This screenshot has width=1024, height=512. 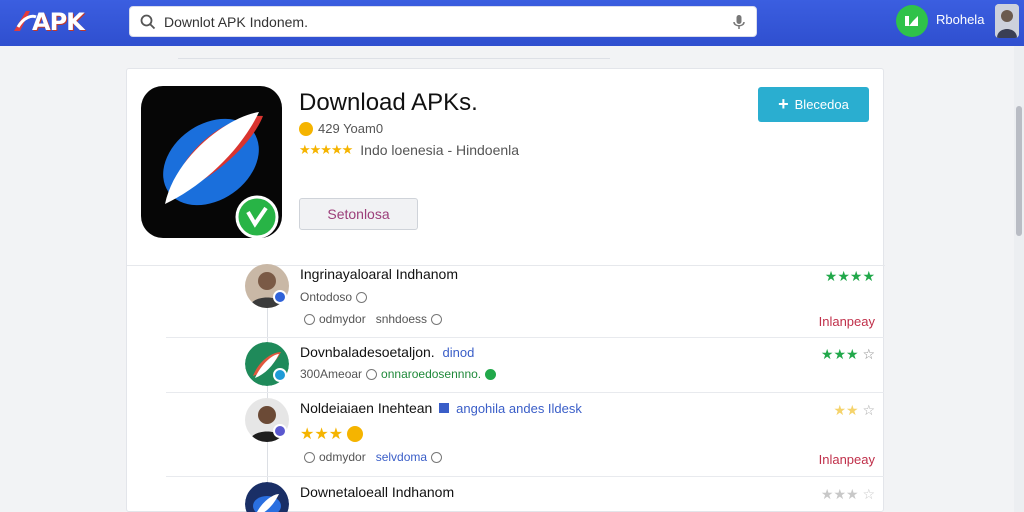 What do you see at coordinates (388, 102) in the screenshot?
I see `app-title: Download APKs.` at bounding box center [388, 102].